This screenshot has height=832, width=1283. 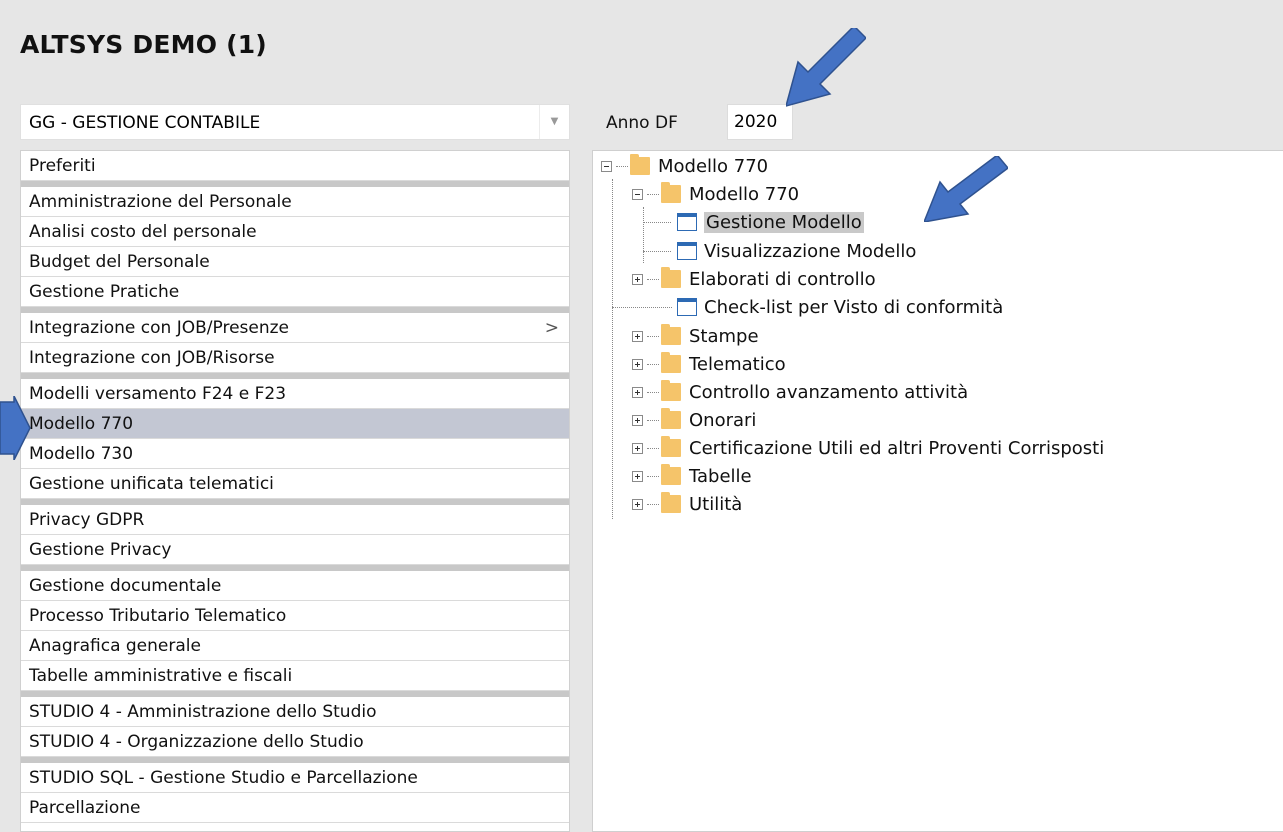 I want to click on tree-node-telematico: Telematico, so click(x=709, y=364).